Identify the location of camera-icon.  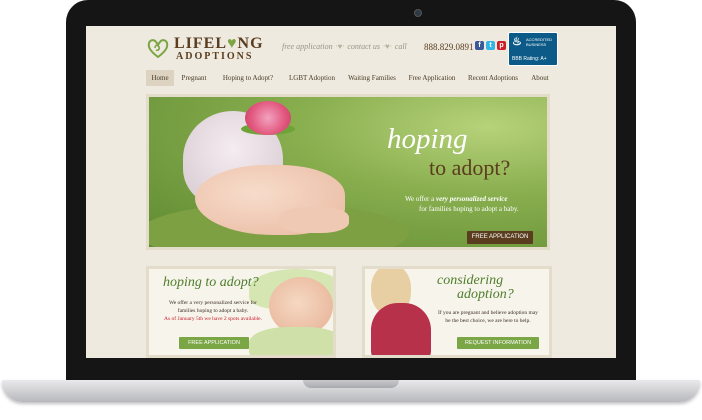
(418, 13).